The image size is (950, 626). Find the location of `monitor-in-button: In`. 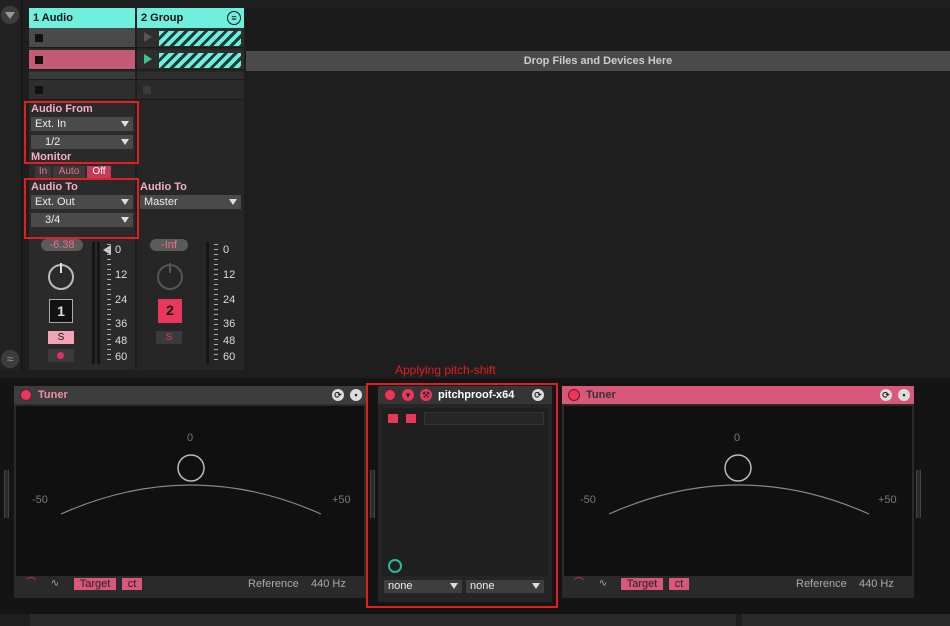

monitor-in-button: In is located at coordinates (43, 172).